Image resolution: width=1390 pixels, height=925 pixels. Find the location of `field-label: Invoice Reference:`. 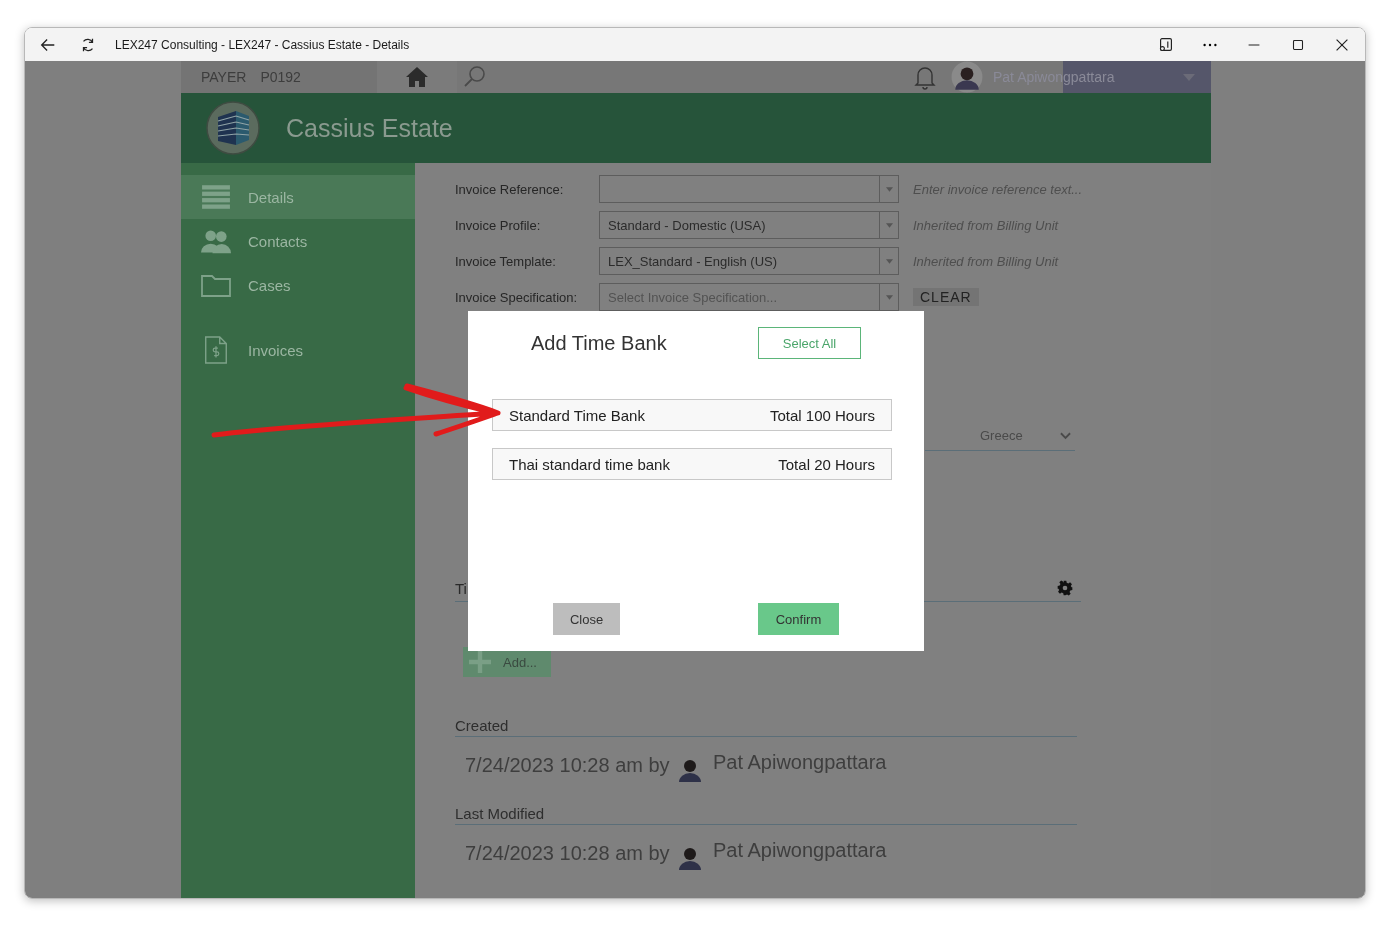

field-label: Invoice Reference: is located at coordinates (510, 189).